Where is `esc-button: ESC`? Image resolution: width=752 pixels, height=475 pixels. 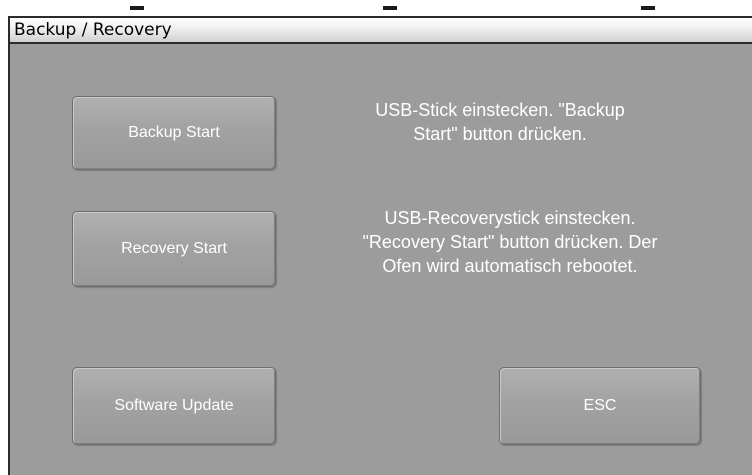 esc-button: ESC is located at coordinates (600, 406).